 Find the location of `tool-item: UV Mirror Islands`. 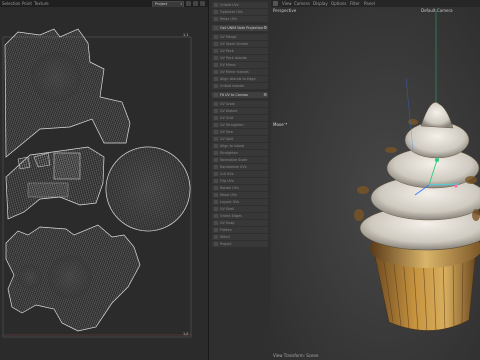

tool-item: UV Mirror Islands is located at coordinates (240, 72).